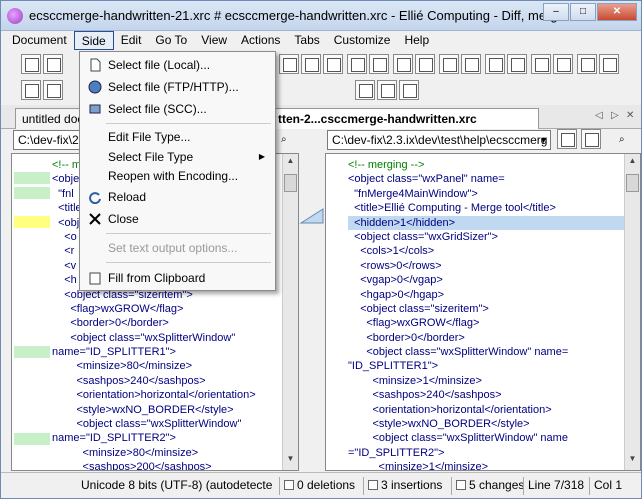 The width and height of the screenshot is (642, 499). Describe the element at coordinates (425, 64) in the screenshot. I see `next-diff-icon` at that location.